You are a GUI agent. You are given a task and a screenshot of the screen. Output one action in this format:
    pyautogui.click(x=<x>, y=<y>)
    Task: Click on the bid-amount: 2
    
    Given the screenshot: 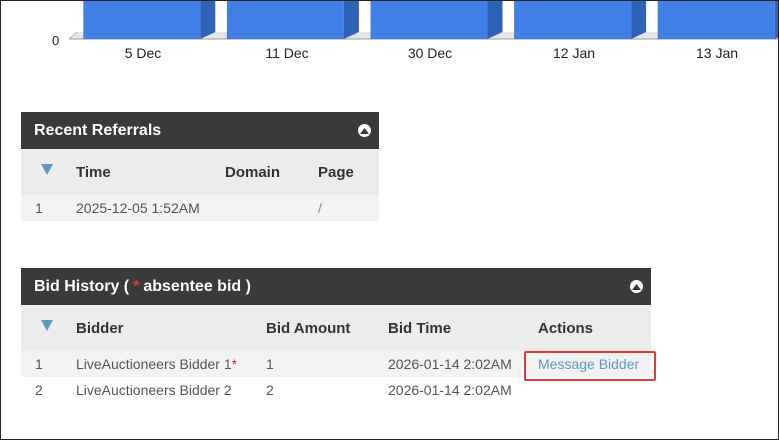 What is the action you would take?
    pyautogui.click(x=270, y=390)
    